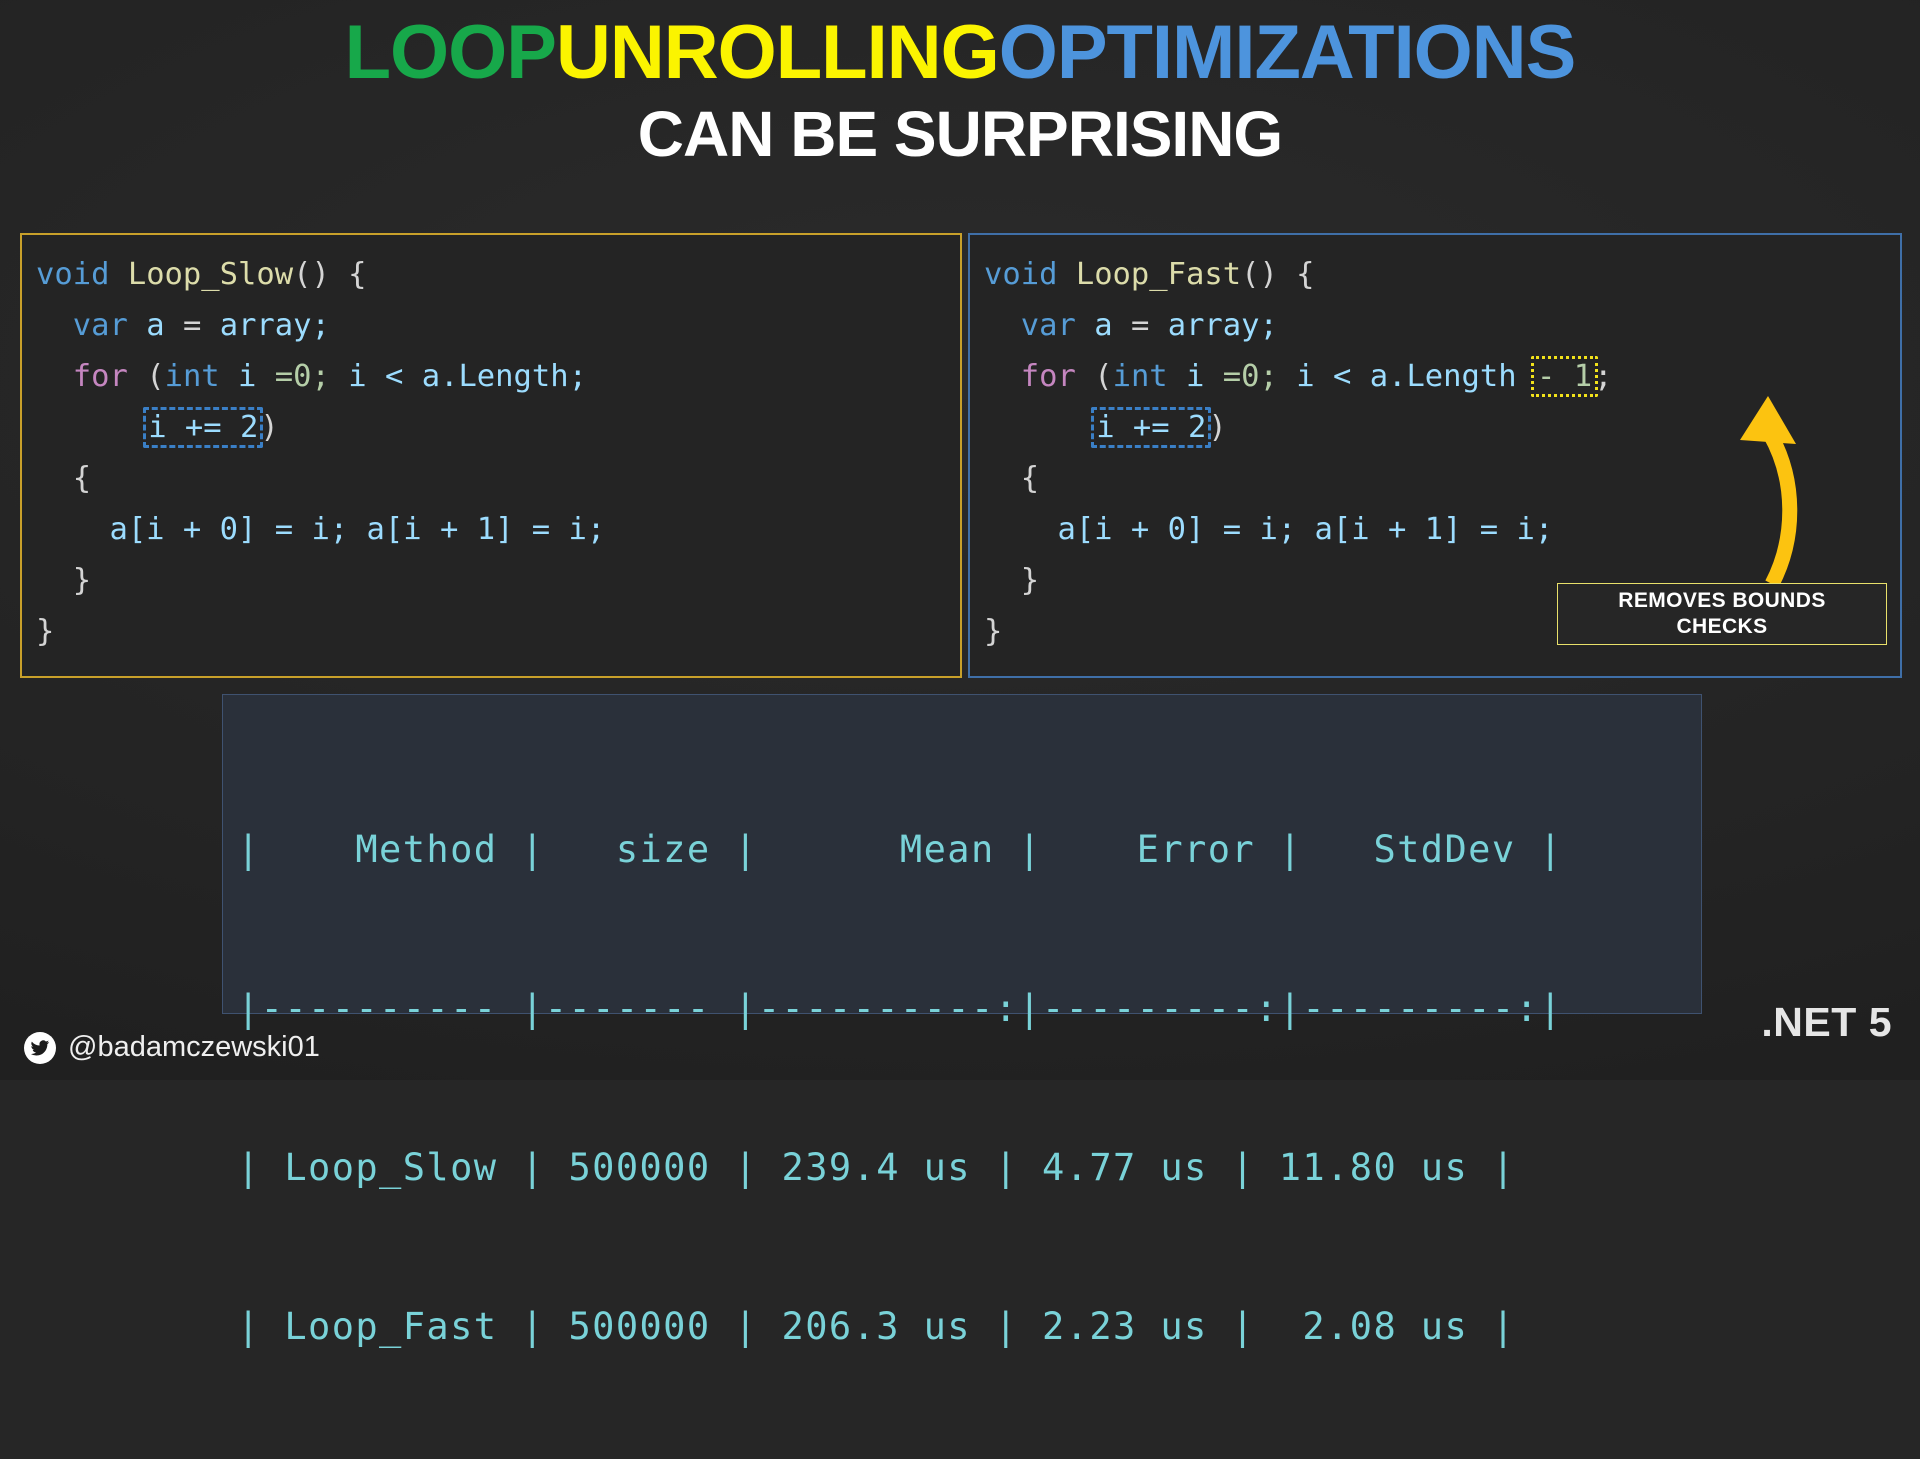 The height and width of the screenshot is (1459, 1920). I want to click on twitter-icon, so click(40, 1047).